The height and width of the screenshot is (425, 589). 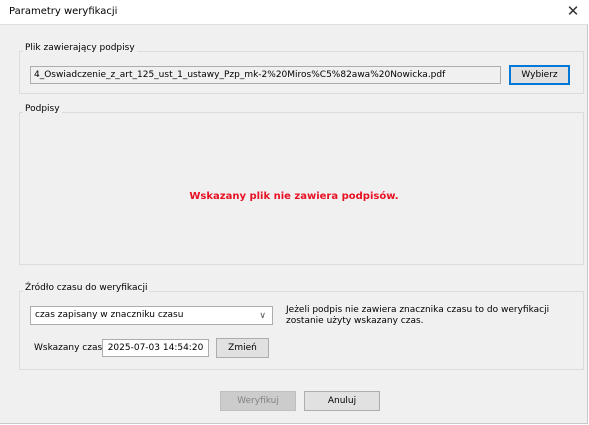 I want to click on verify-button: Weryfikuj, so click(x=258, y=401).